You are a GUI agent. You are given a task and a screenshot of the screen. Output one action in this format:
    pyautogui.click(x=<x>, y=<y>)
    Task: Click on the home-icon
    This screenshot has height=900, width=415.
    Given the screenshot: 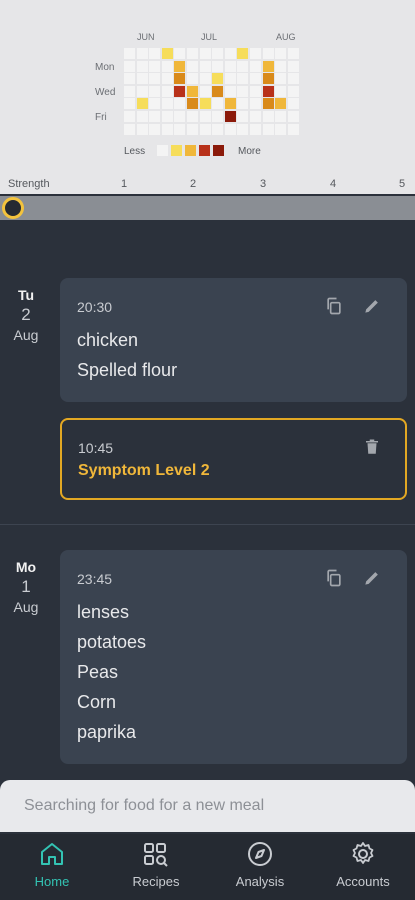 What is the action you would take?
    pyautogui.click(x=52, y=854)
    